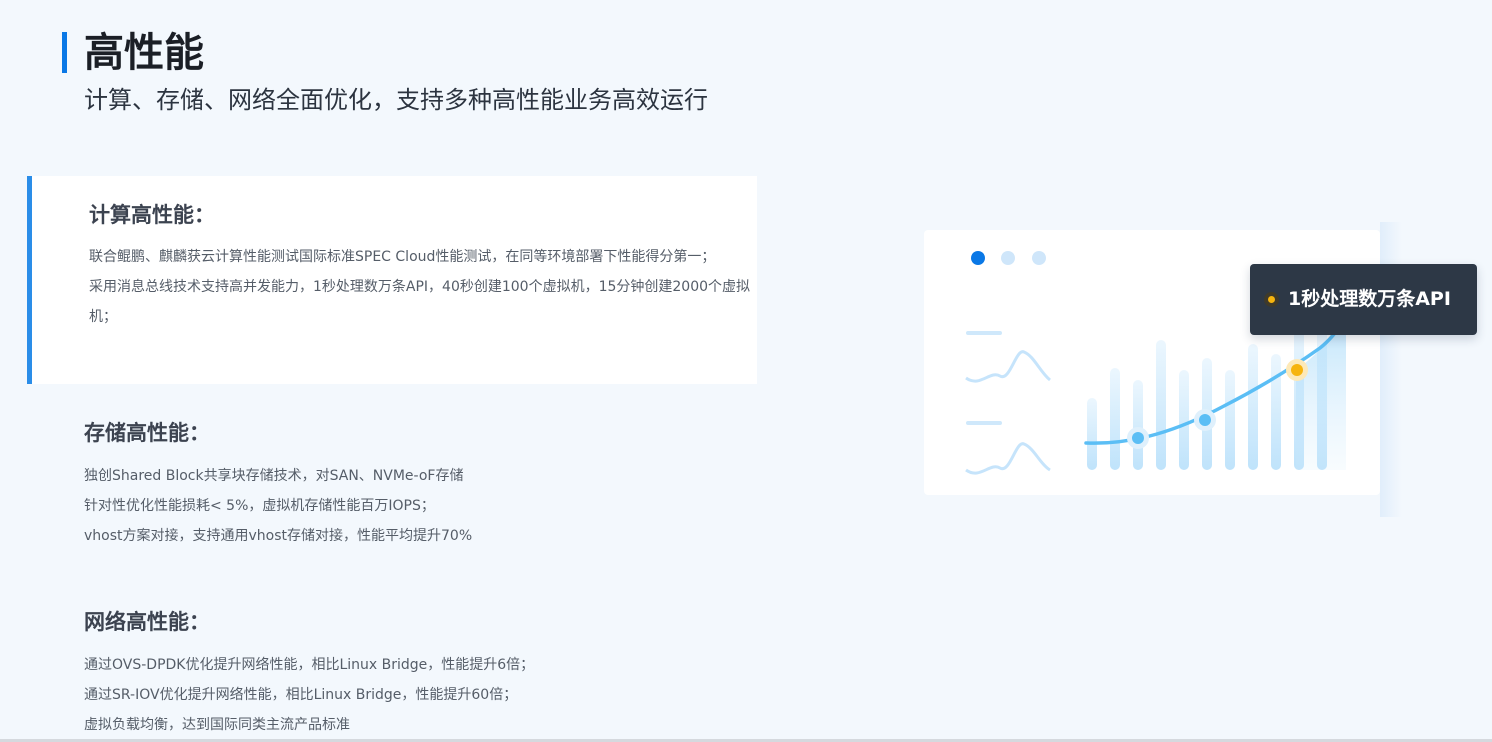  I want to click on section-storage-line: vhost方案对接，支持通用vhost存储对接，性能平均提升70%, so click(278, 536).